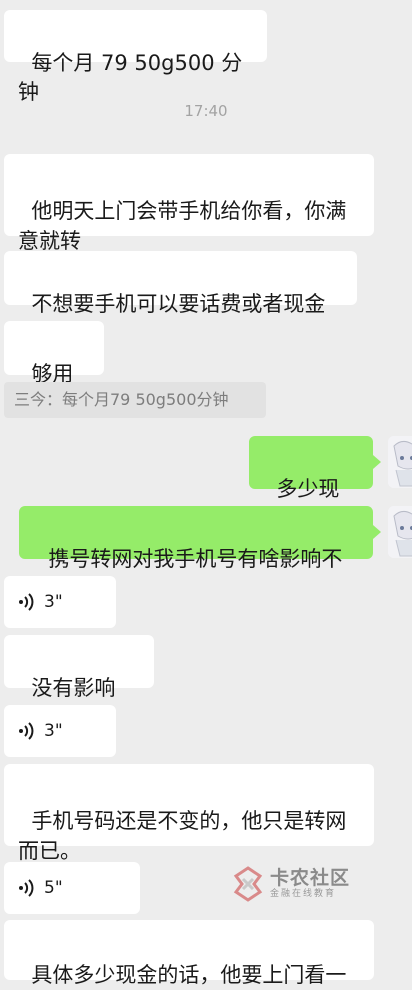 Image resolution: width=412 pixels, height=990 pixels. I want to click on watermark-subtitle: 金融在线教育, so click(303, 894).